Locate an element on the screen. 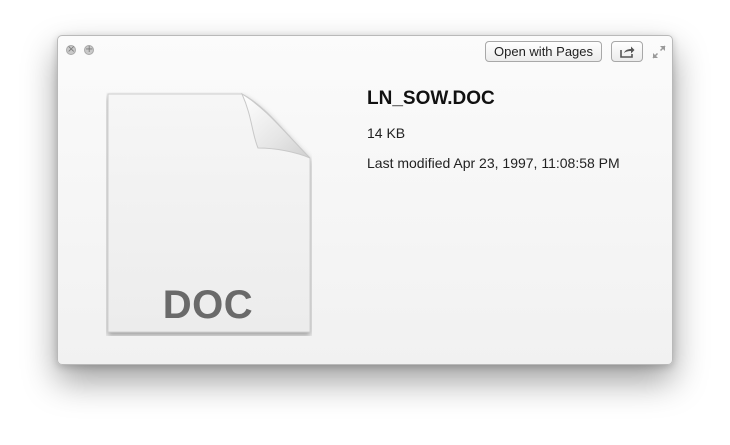 This screenshot has width=730, height=445. expand-fullscreen-button is located at coordinates (659, 52).